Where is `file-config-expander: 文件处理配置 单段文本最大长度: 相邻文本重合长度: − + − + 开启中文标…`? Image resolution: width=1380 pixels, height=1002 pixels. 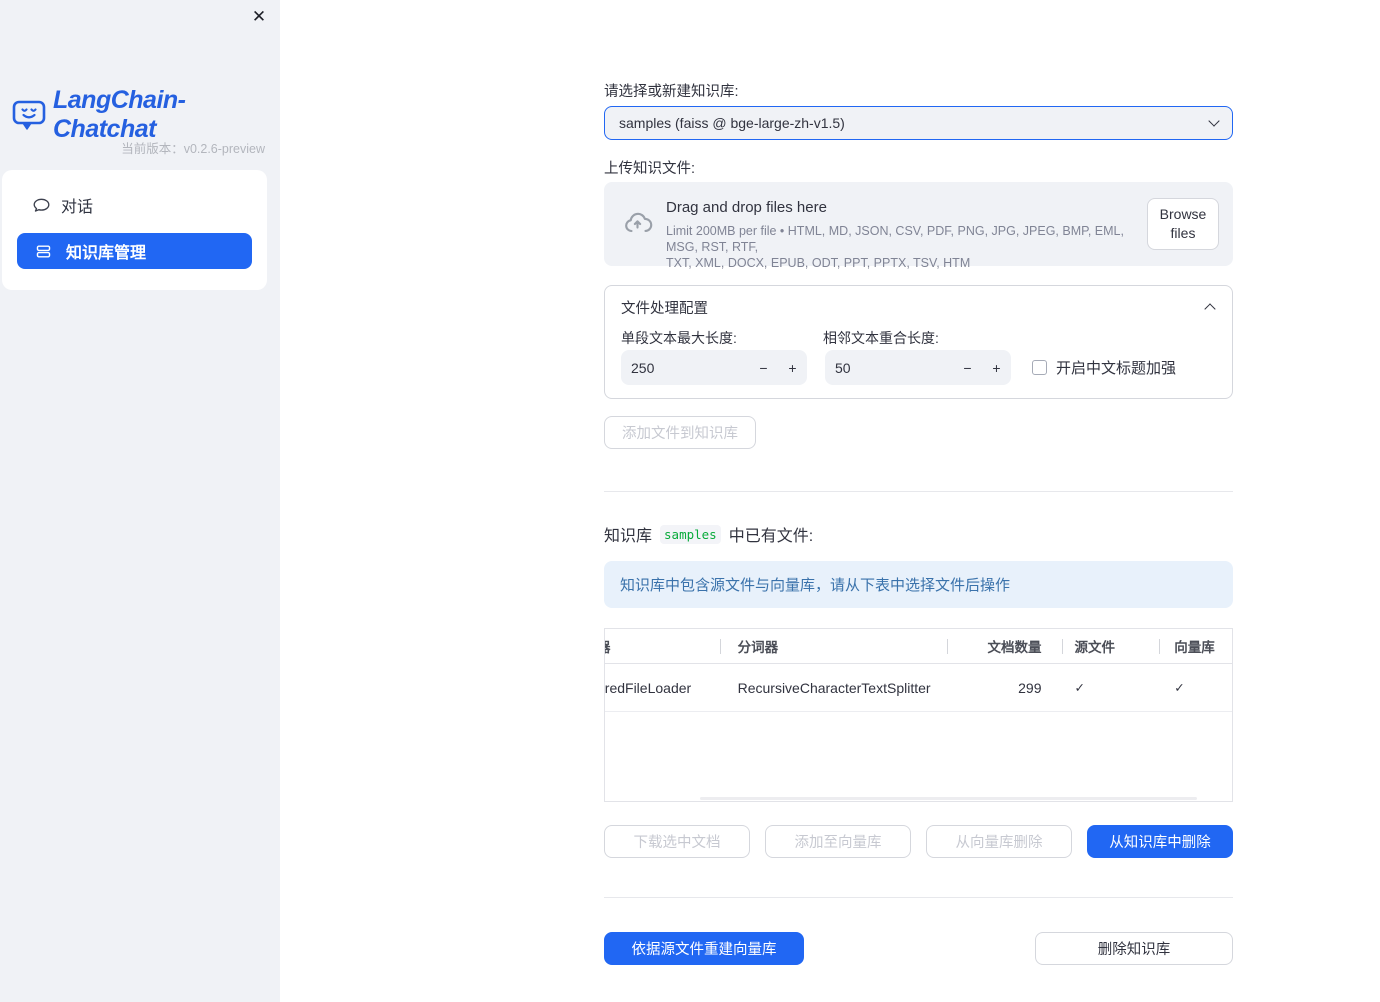 file-config-expander: 文件处理配置 单段文本最大长度: 相邻文本重合长度: − + − + 开启中文标… is located at coordinates (918, 342).